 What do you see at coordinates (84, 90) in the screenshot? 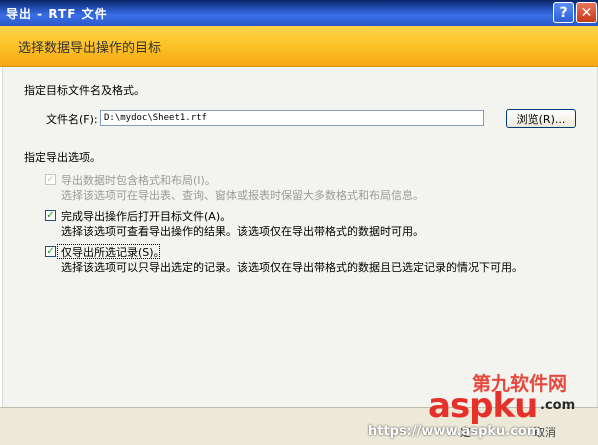
I see `destination-instruction: 指定目标文件名及格式。` at bounding box center [84, 90].